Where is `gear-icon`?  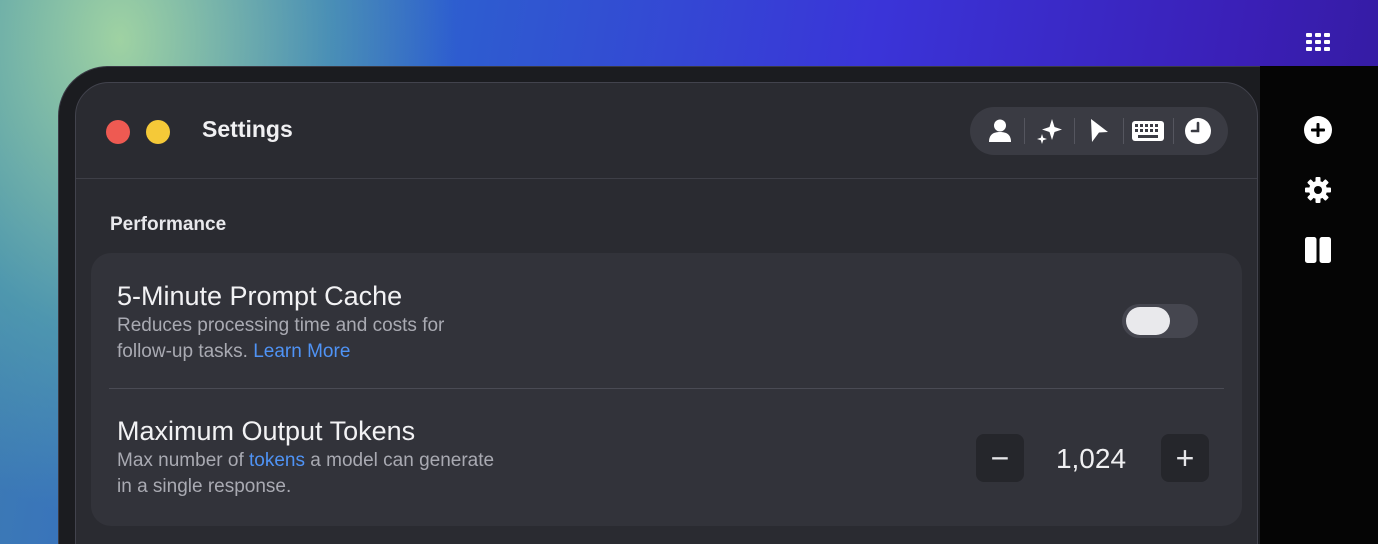 gear-icon is located at coordinates (1318, 190).